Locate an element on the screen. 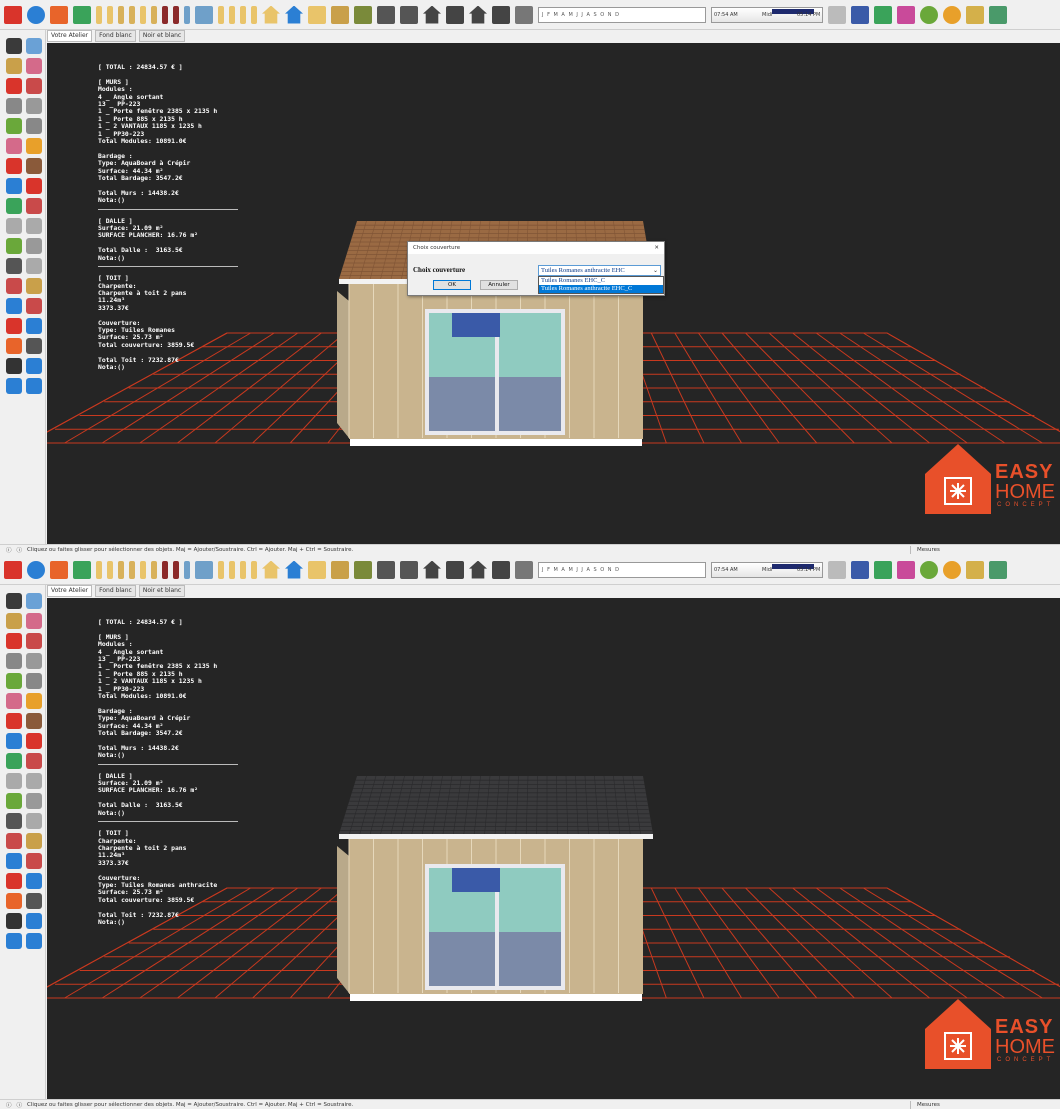  book-icon is located at coordinates (409, 14).